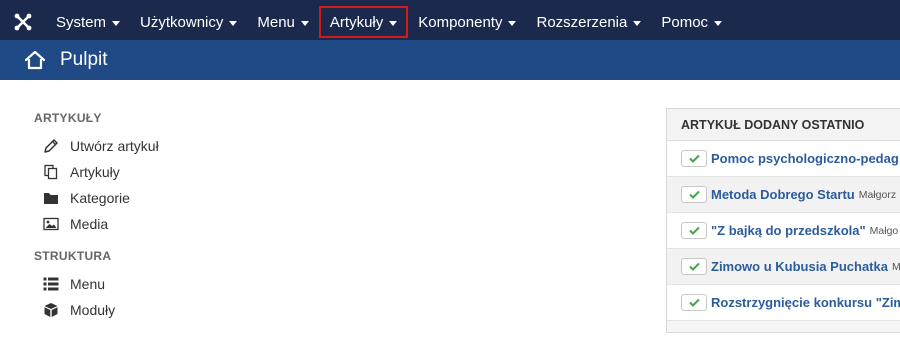 This screenshot has height=345, width=900. I want to click on article-title-link: Metoda Dobrego Startu, so click(783, 194).